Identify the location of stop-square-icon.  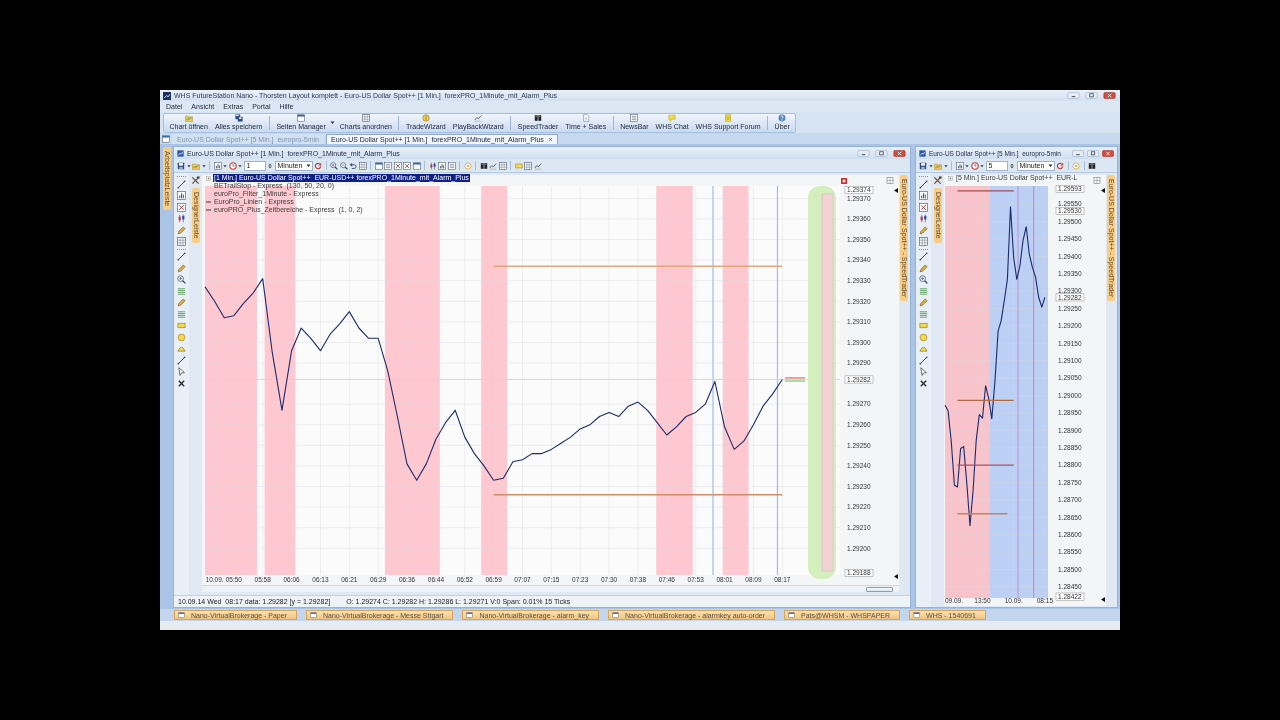
(844, 181).